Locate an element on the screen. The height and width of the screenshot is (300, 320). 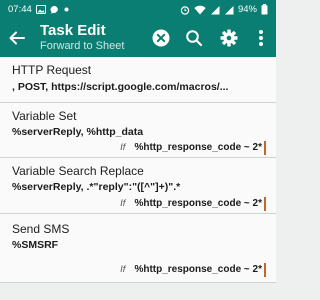
action-name: Send SMS is located at coordinates (41, 229).